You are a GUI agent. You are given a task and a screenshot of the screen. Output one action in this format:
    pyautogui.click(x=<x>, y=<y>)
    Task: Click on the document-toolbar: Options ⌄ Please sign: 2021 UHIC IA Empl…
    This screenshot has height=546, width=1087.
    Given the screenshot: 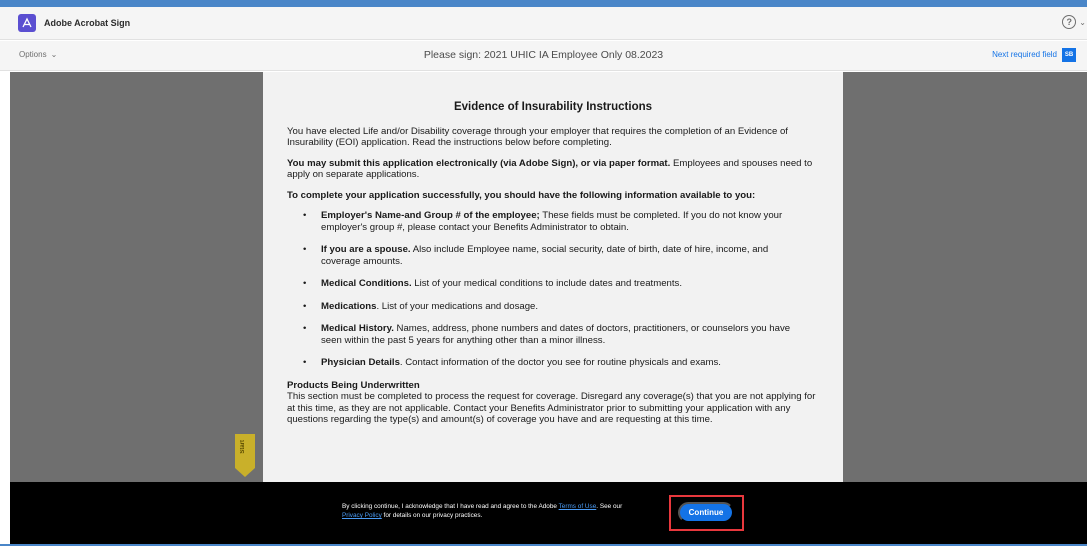 What is the action you would take?
    pyautogui.click(x=543, y=56)
    